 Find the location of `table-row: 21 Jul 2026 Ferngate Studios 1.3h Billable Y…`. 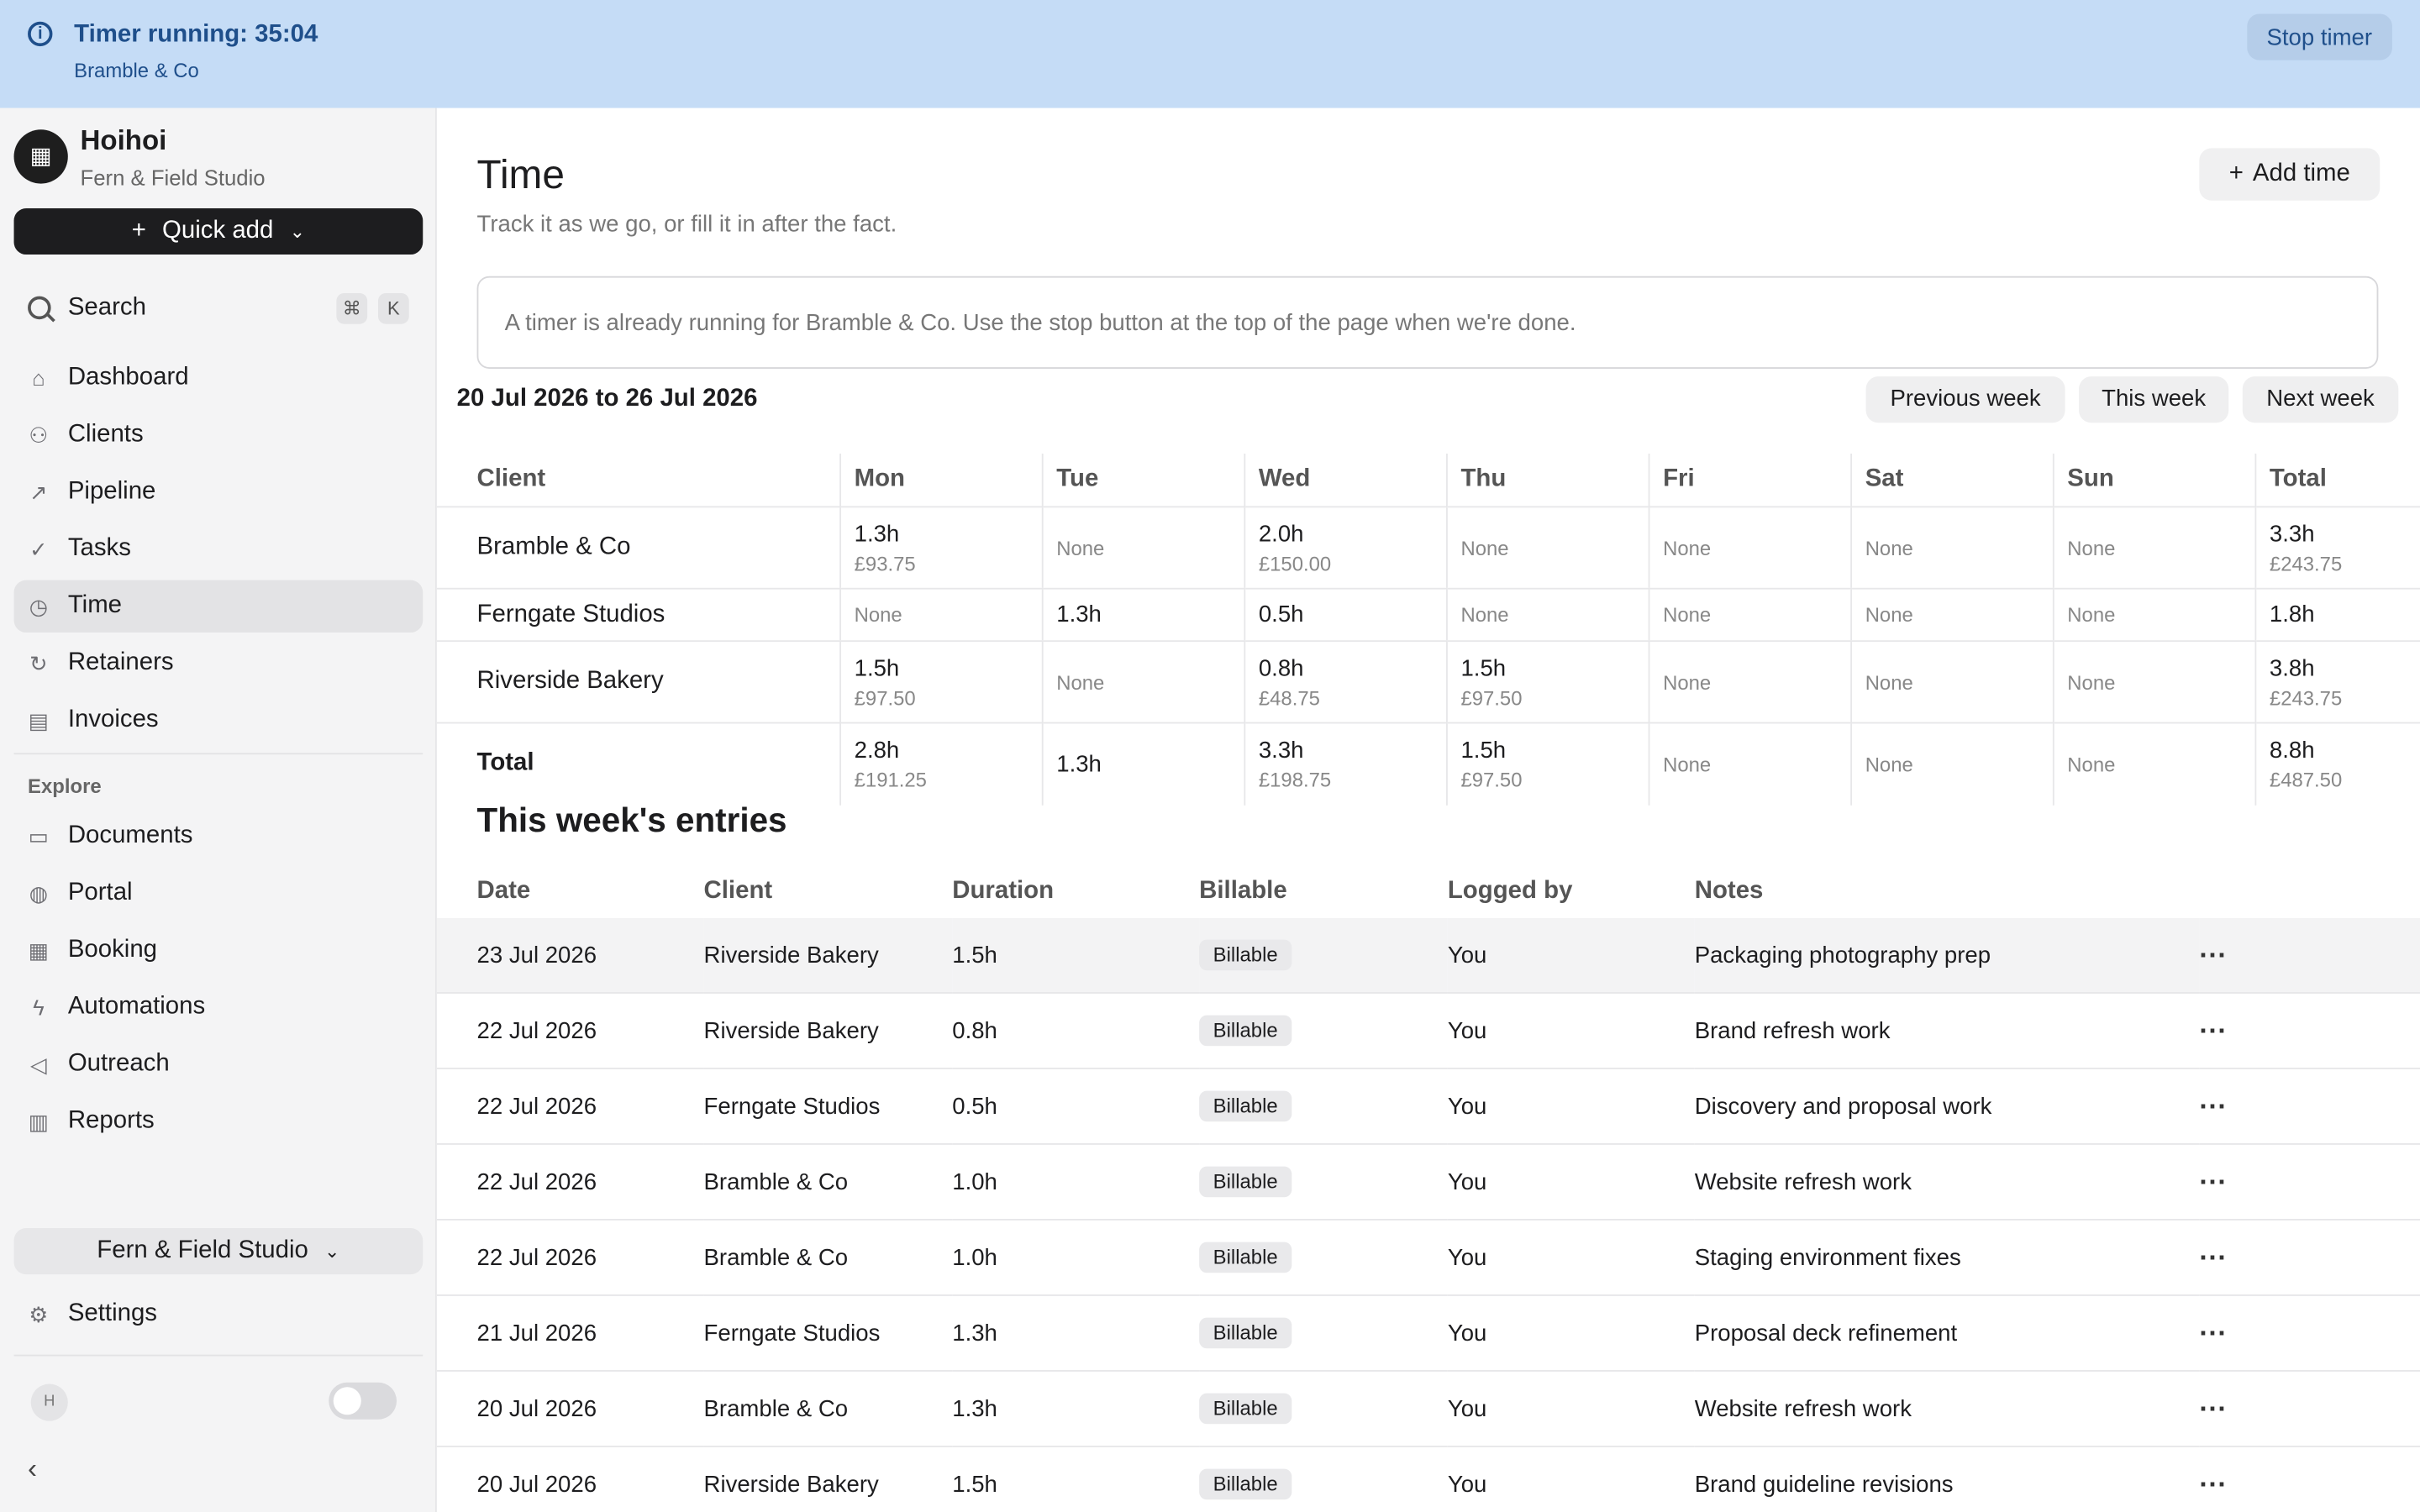

table-row: 21 Jul 2026 Ferngate Studios 1.3h Billable Y… is located at coordinates (1428, 1333).